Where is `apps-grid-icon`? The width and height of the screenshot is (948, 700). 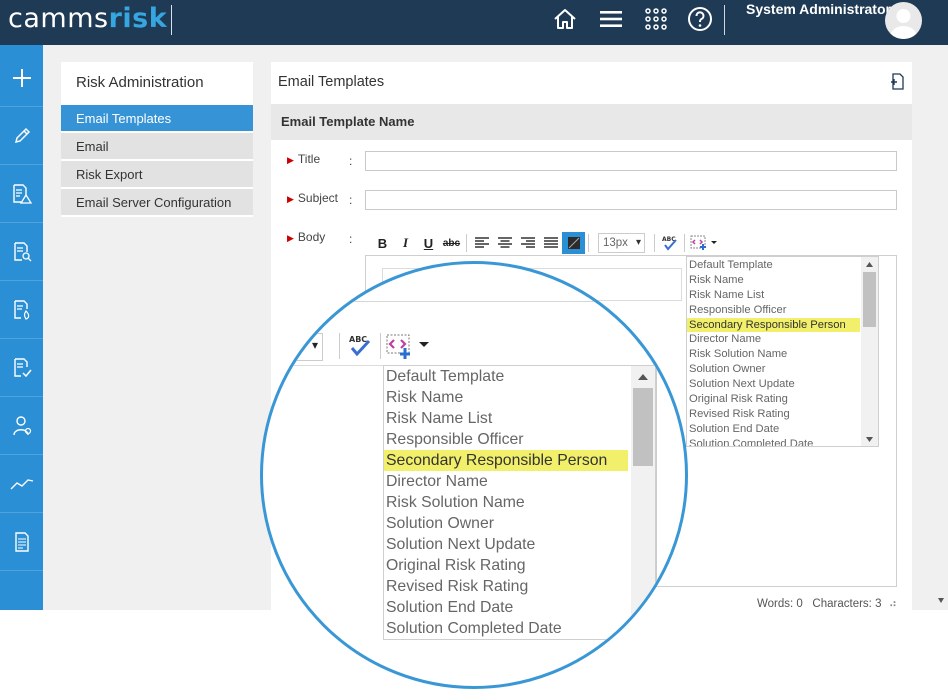
apps-grid-icon is located at coordinates (656, 19).